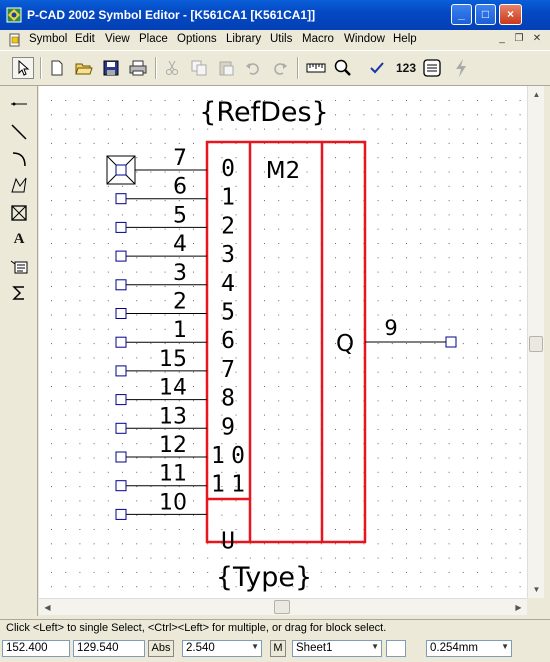 The height and width of the screenshot is (662, 550). I want to click on menu-utils: Utils, so click(281, 39).